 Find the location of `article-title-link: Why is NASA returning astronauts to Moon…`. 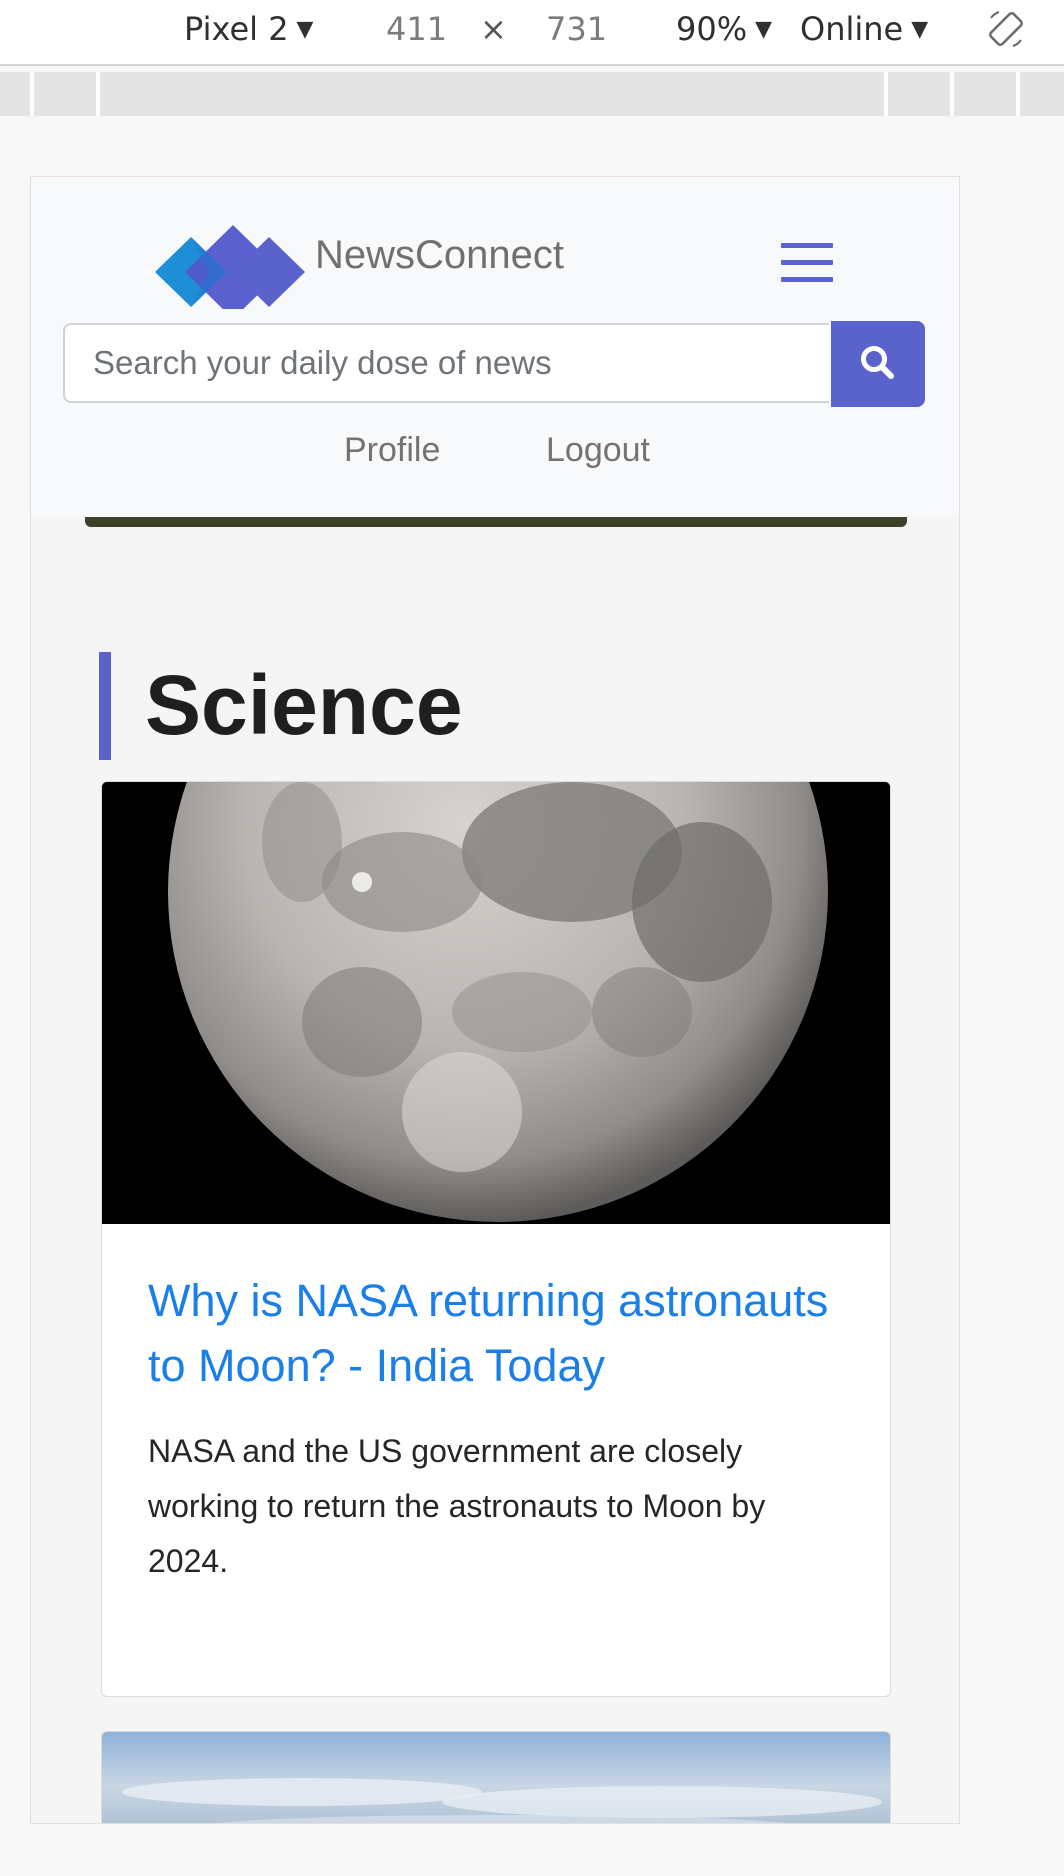

article-title-link: Why is NASA returning astronauts to Moon… is located at coordinates (498, 1333).